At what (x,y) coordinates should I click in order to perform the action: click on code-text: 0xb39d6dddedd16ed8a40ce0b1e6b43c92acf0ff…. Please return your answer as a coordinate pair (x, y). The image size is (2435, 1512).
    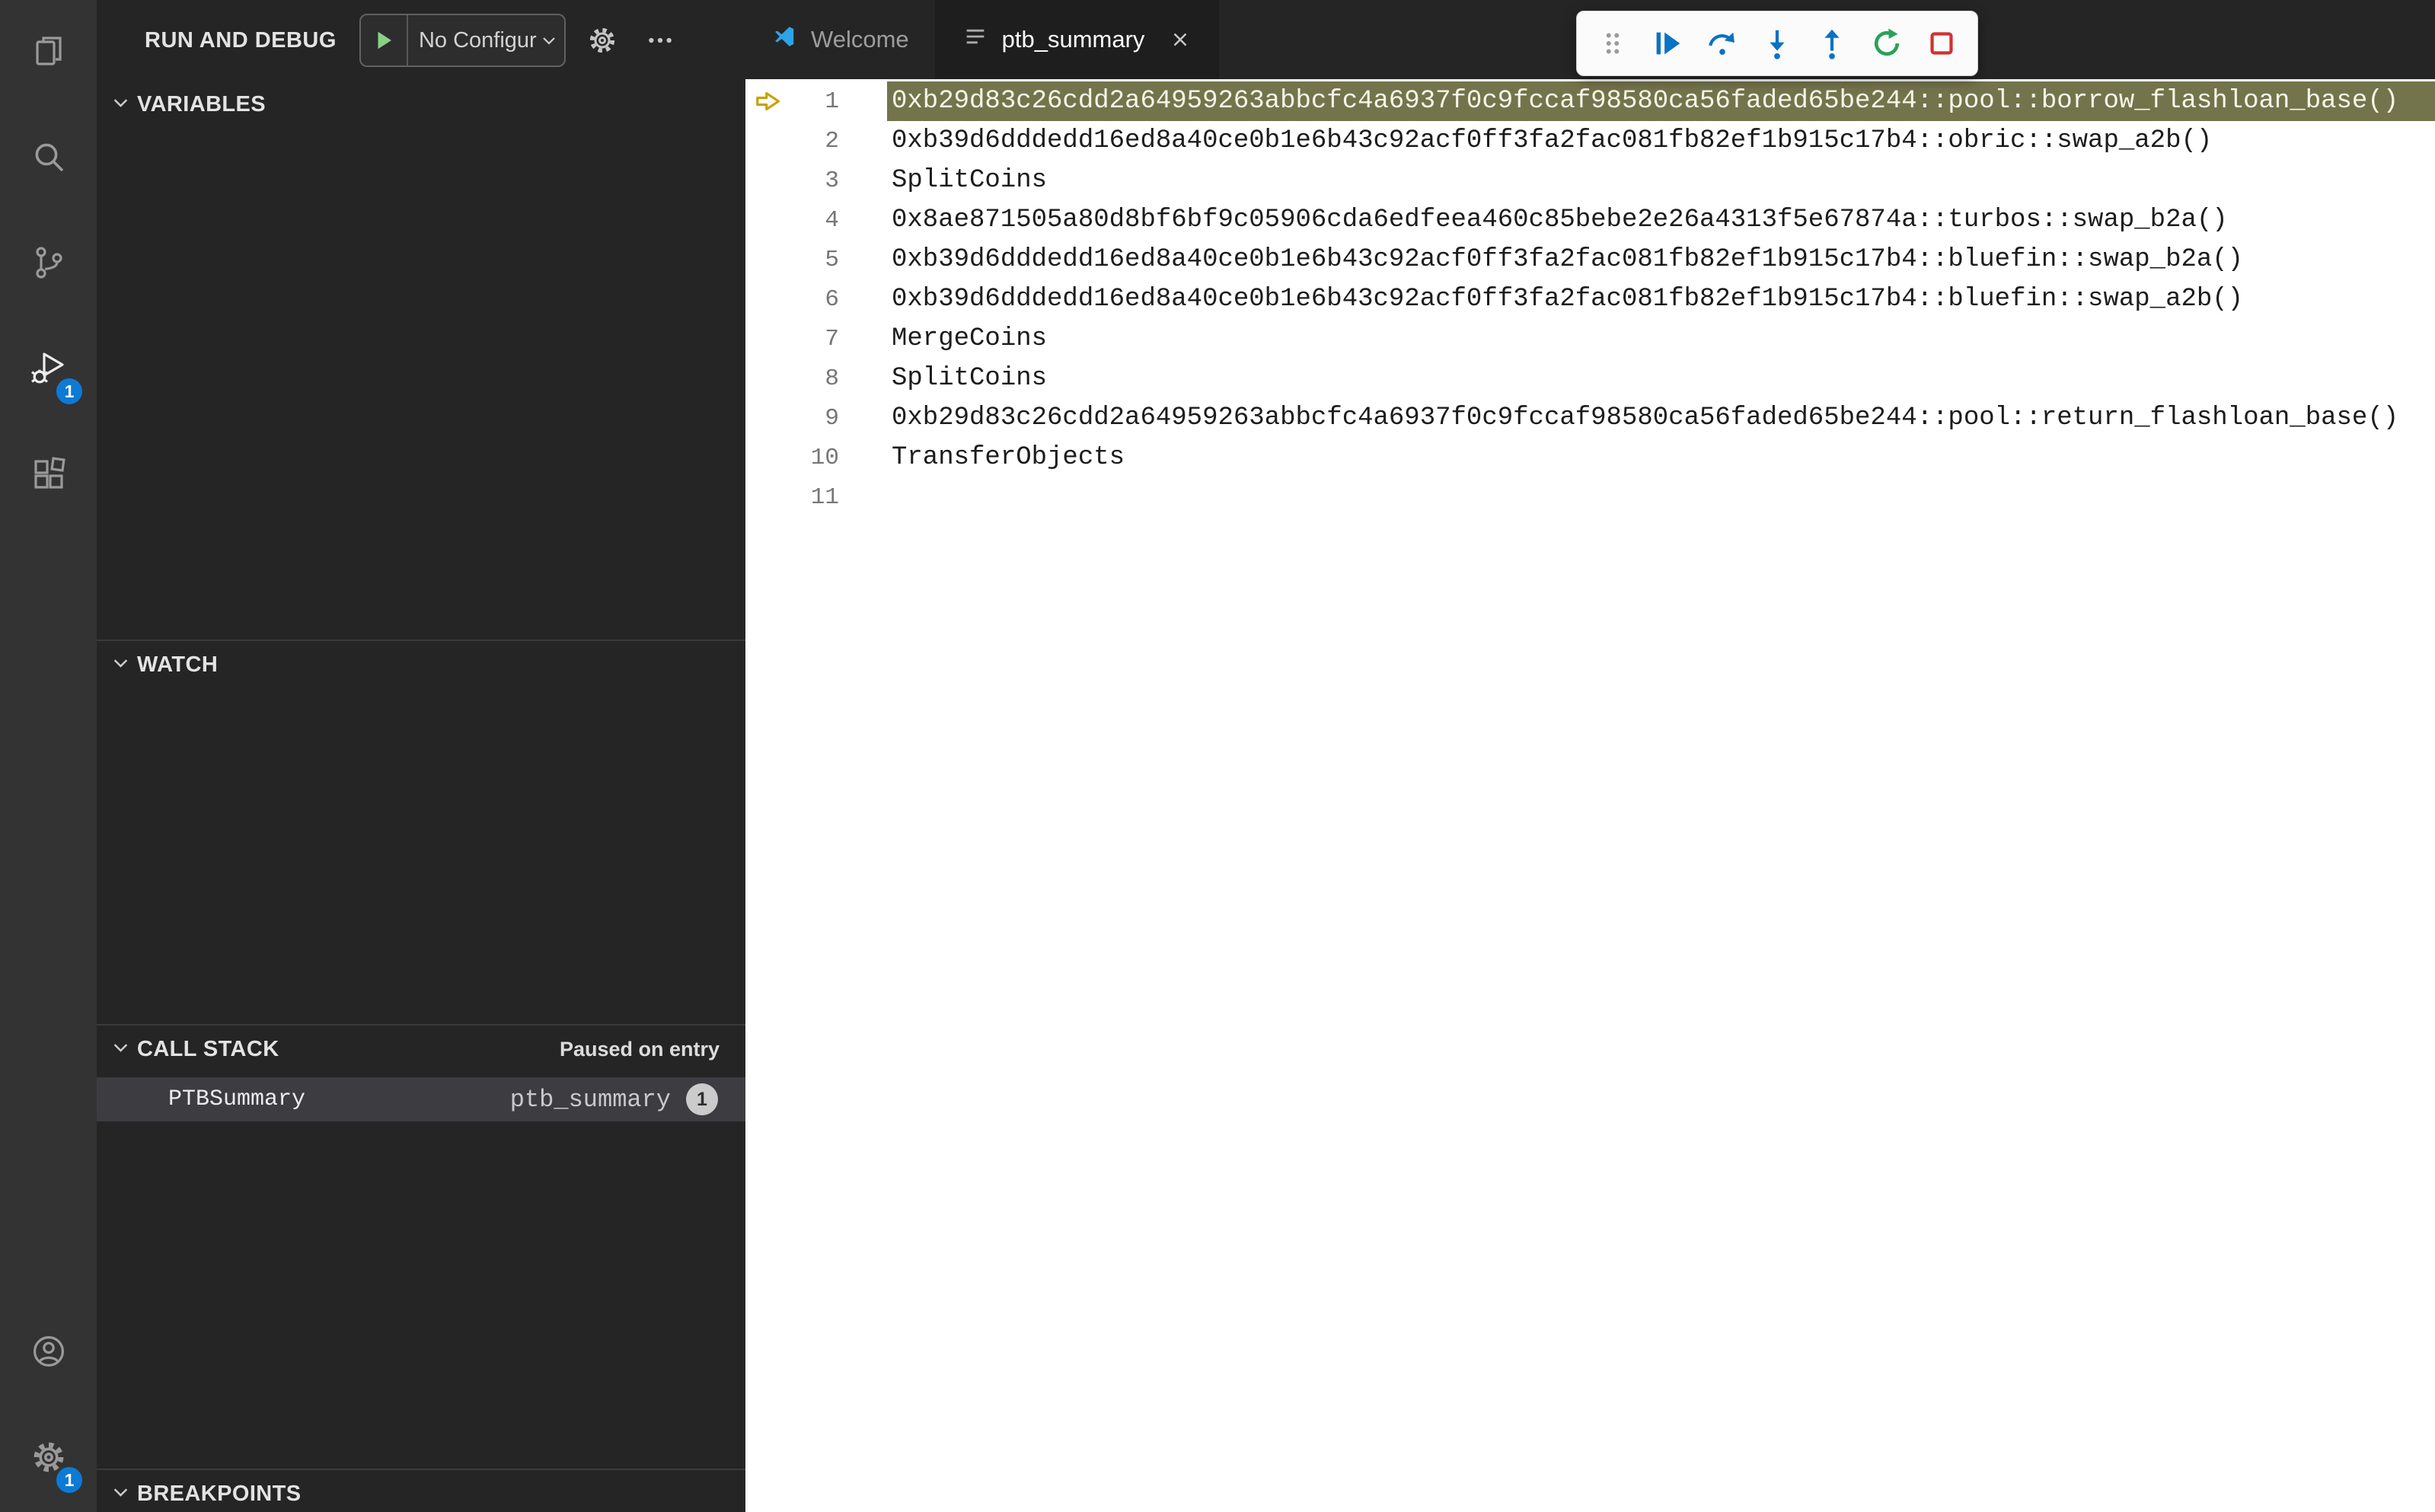
    Looking at the image, I should click on (1568, 299).